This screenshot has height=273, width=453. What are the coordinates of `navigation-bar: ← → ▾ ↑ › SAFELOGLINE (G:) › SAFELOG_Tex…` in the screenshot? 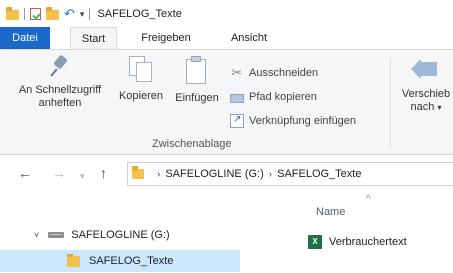 It's located at (226, 174).